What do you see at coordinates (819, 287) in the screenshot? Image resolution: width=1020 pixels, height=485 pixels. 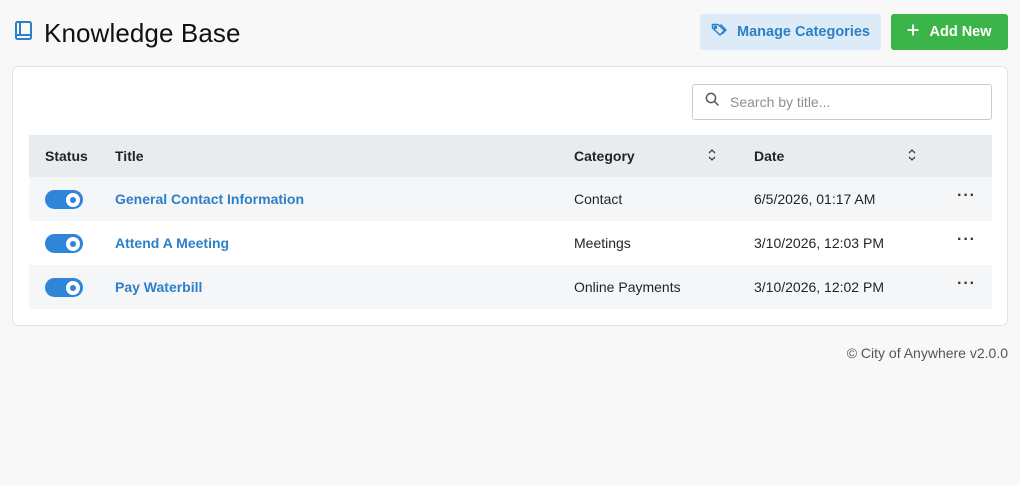 I see `article-date: 3/10/2026, 12:02 PM` at bounding box center [819, 287].